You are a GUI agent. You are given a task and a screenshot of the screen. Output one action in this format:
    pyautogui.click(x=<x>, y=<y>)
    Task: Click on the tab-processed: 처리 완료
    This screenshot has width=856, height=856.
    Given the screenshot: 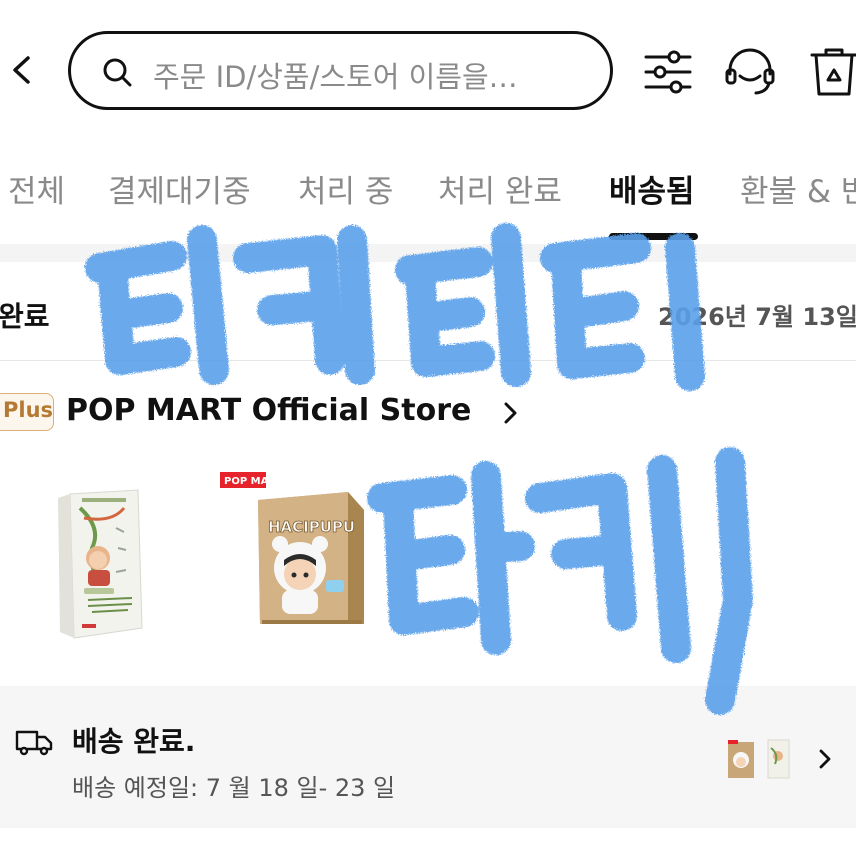 What is the action you would take?
    pyautogui.click(x=500, y=188)
    